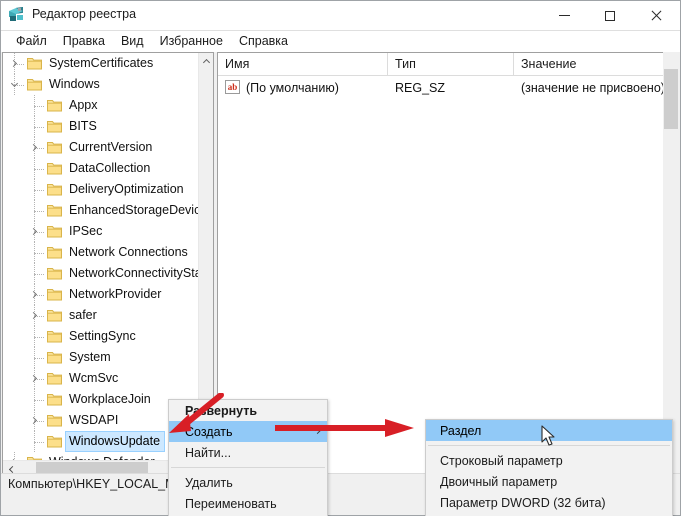 This screenshot has height=516, width=681. What do you see at coordinates (101, 273) in the screenshot?
I see `tree-item-networkconnectivitystatus: NetworkConnectivityStatus` at bounding box center [101, 273].